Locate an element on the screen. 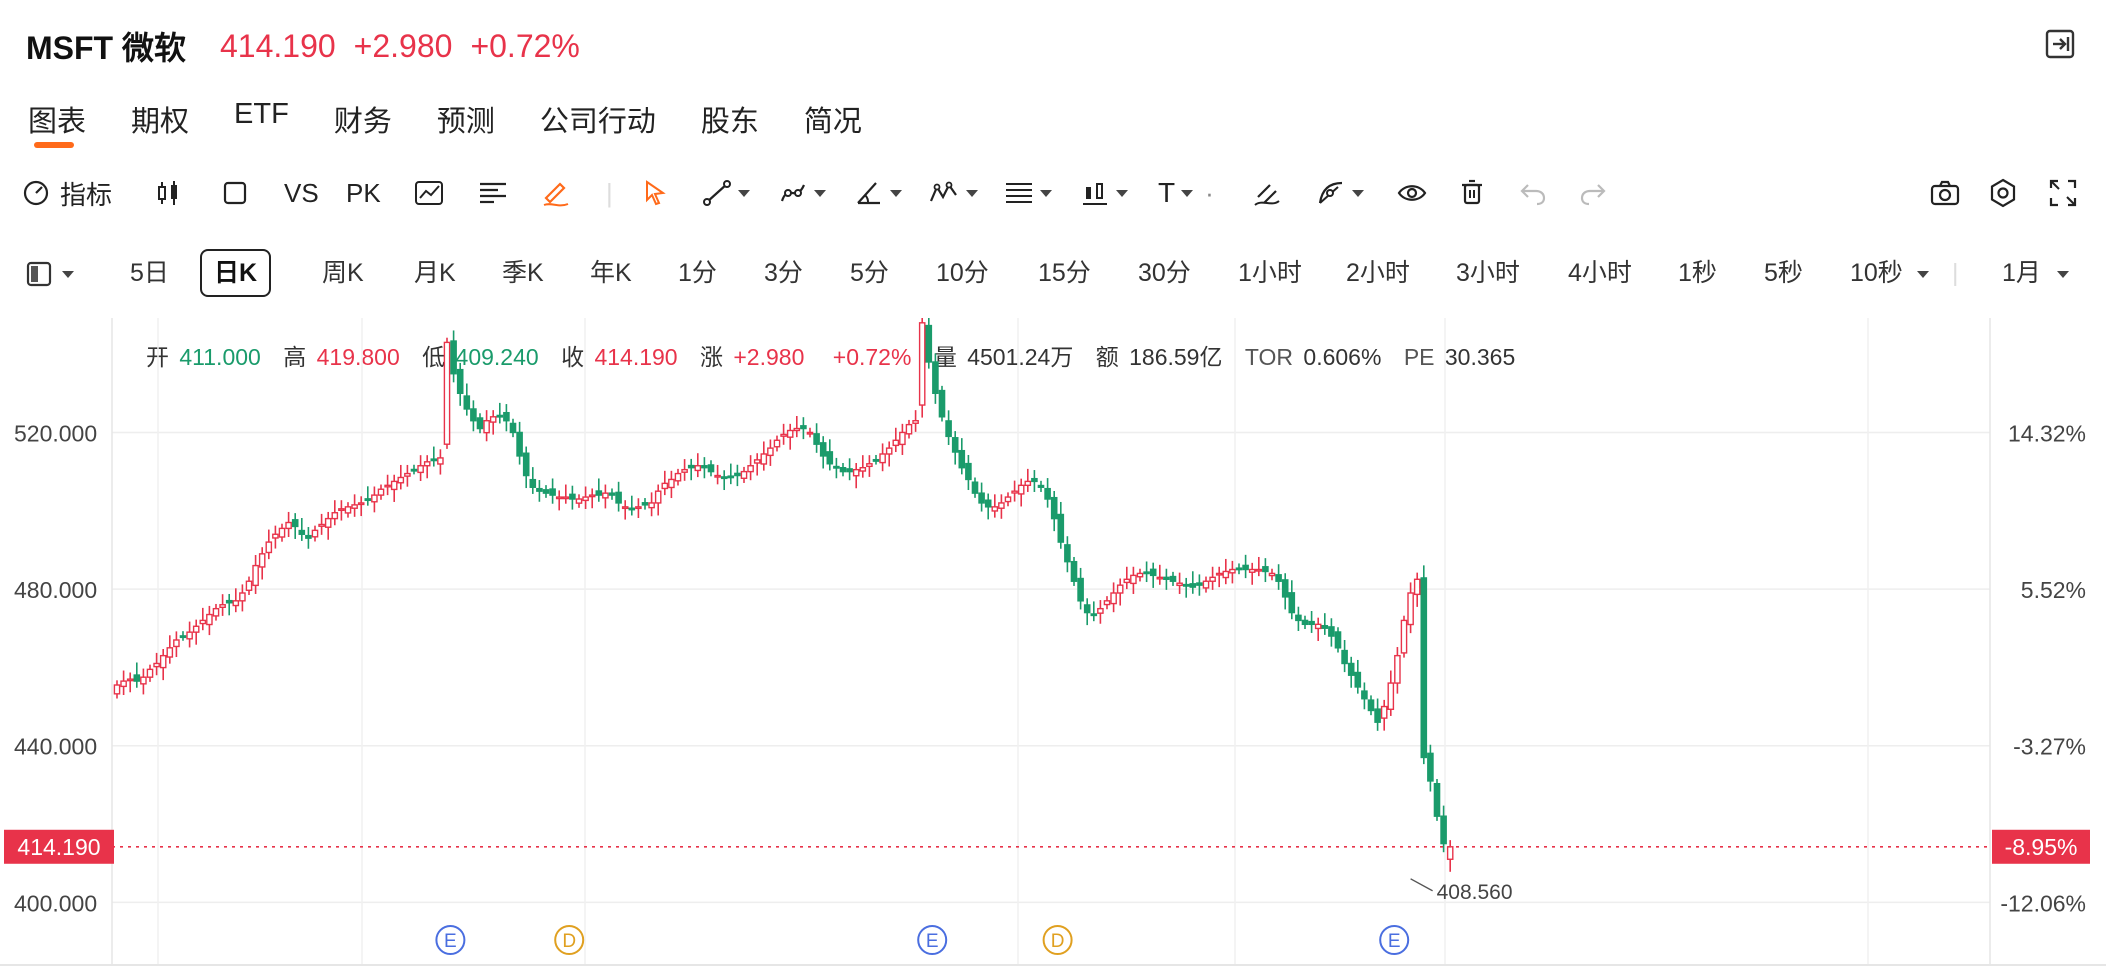 The height and width of the screenshot is (966, 2106). square-icon is located at coordinates (235, 193).